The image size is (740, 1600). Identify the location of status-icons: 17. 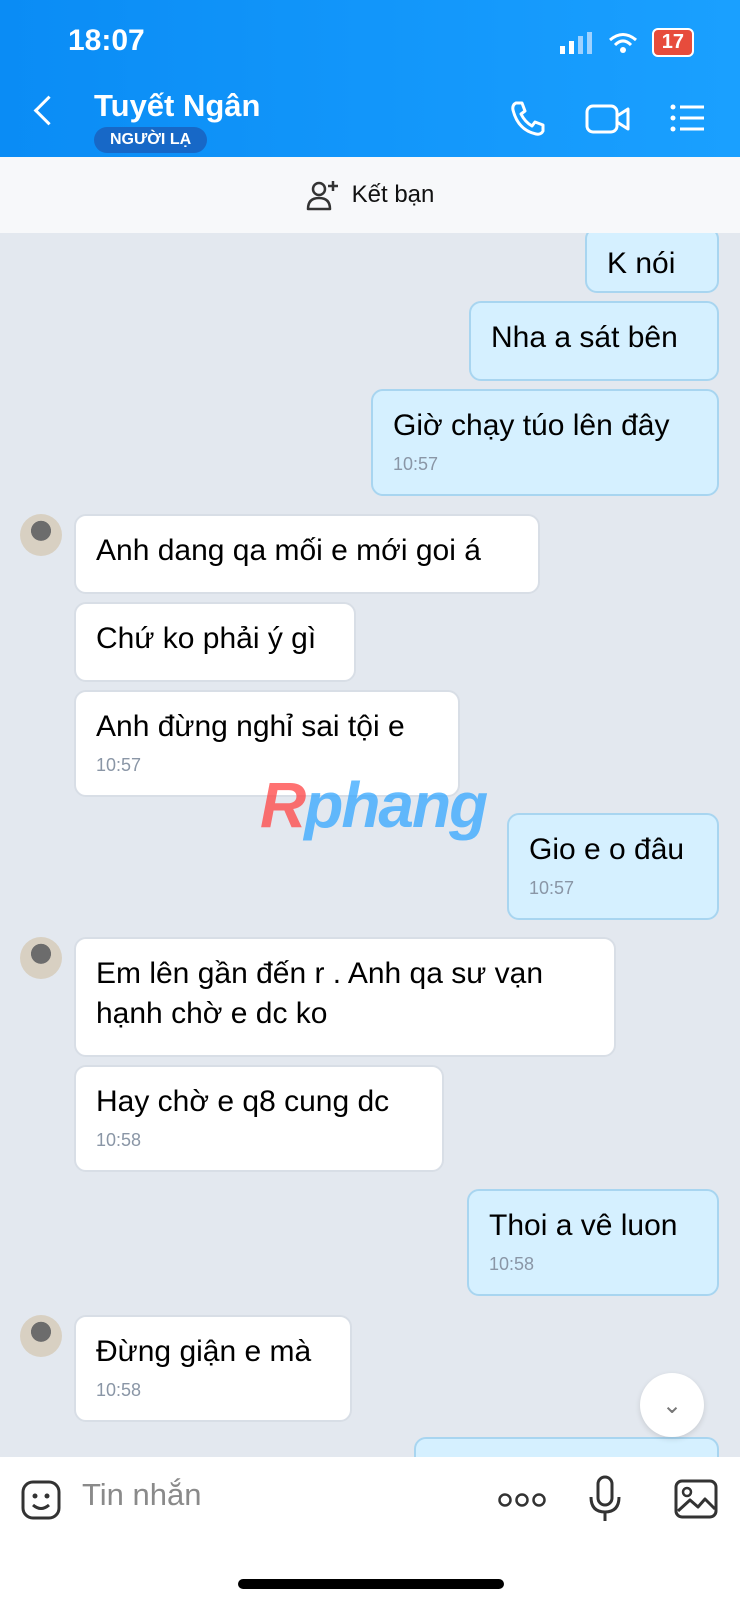
(626, 42).